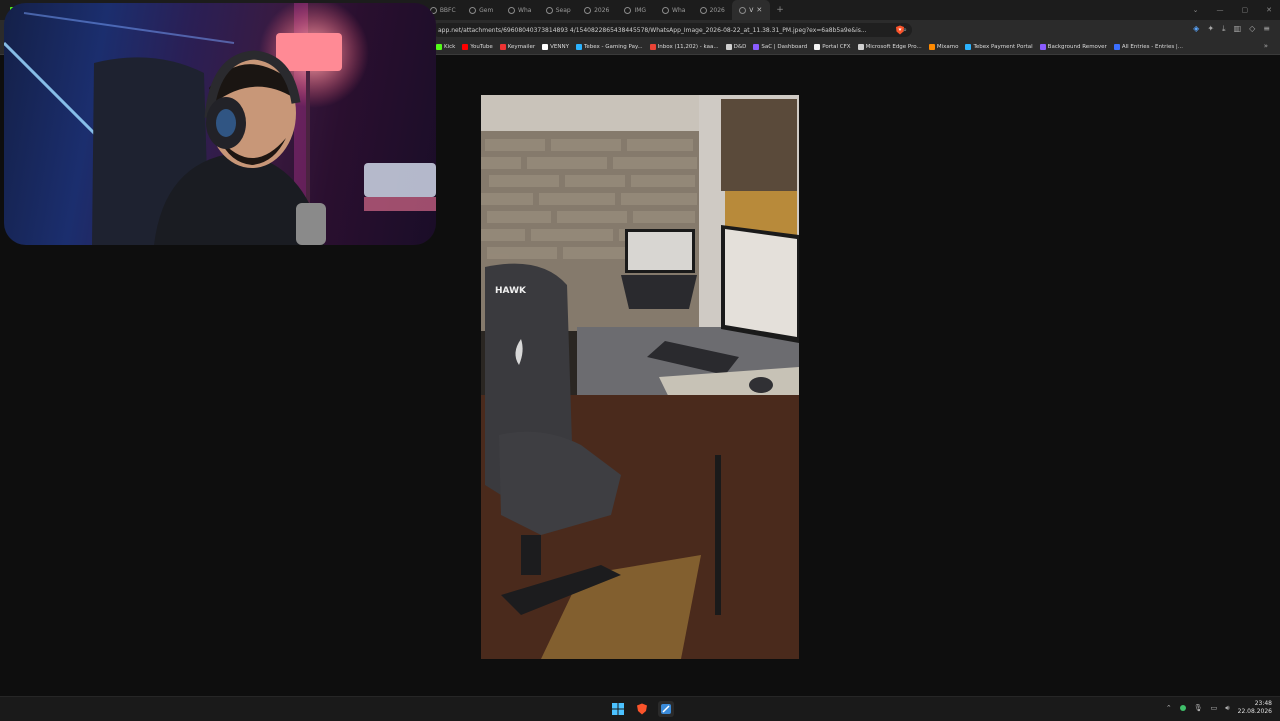 This screenshot has height=721, width=1280. I want to click on webcam-overlay, so click(220, 124).